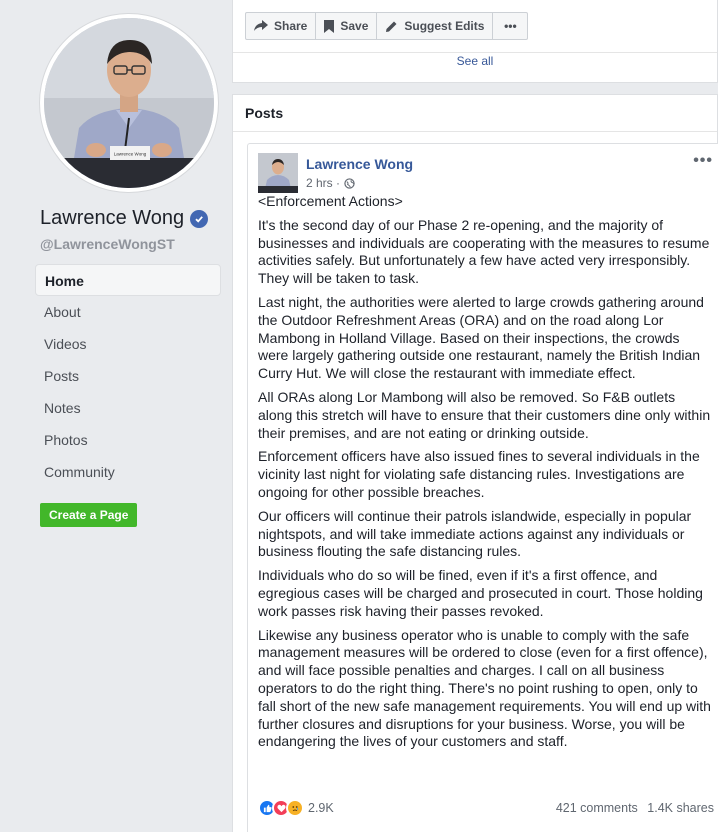  I want to click on reactions-summary: 2.9K, so click(296, 808).